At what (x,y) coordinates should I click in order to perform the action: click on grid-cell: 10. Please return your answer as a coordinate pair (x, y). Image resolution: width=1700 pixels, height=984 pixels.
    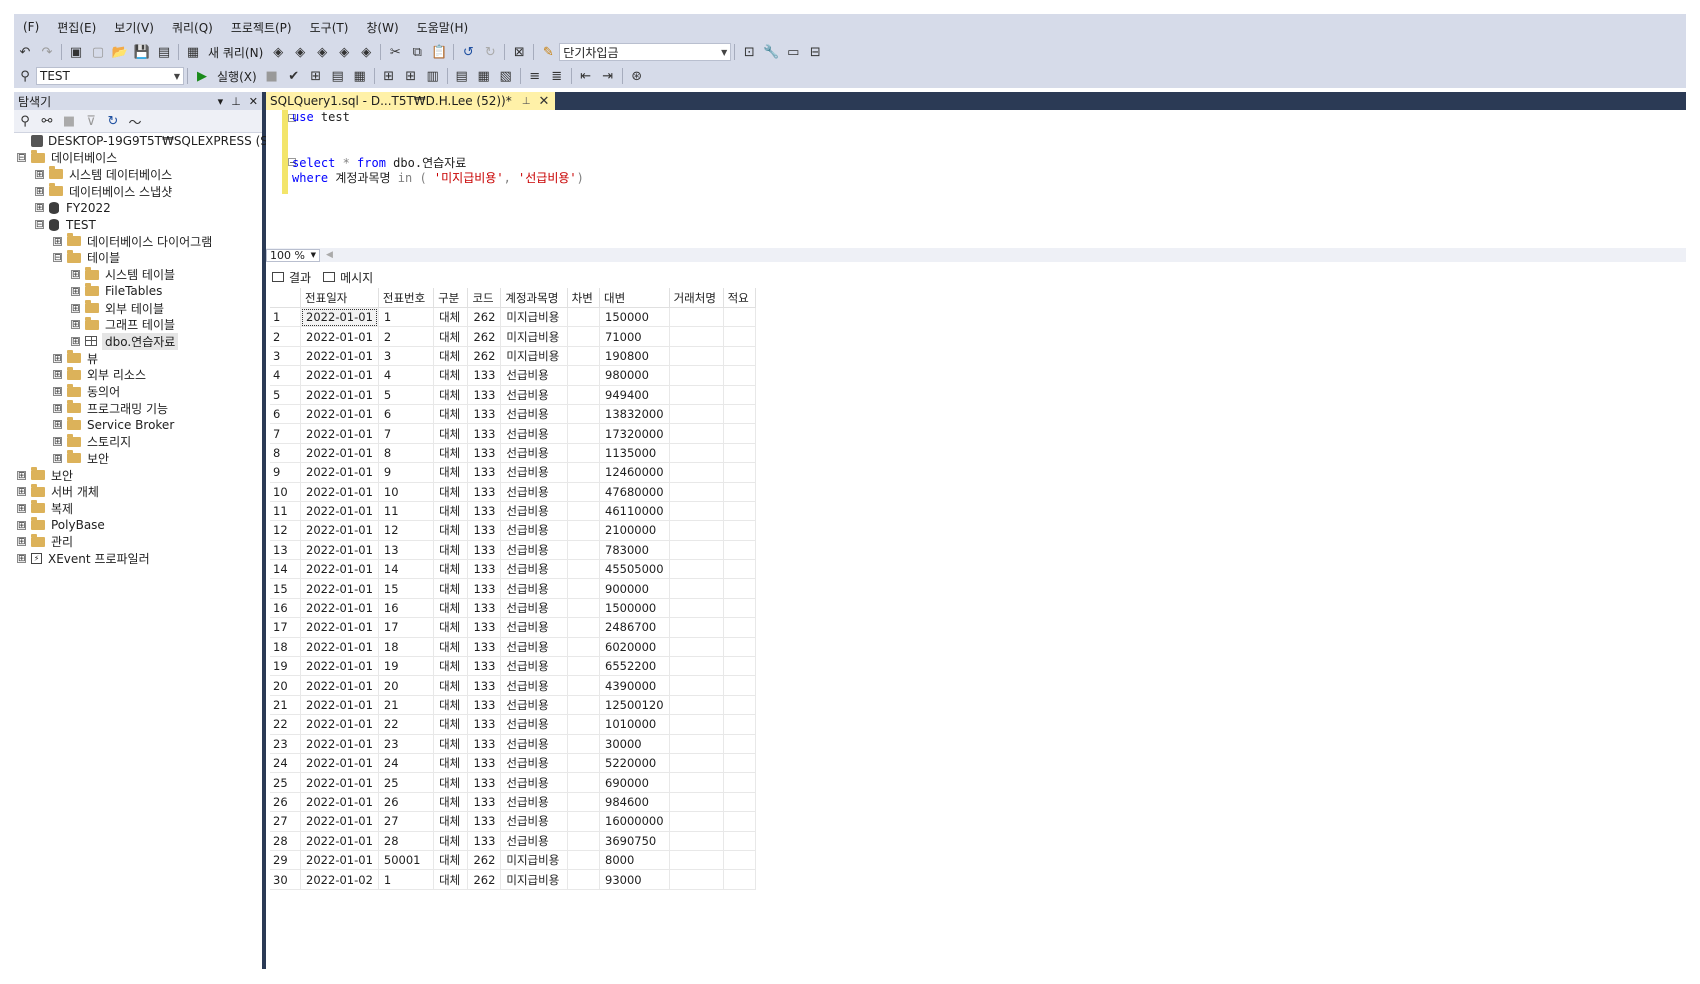
    Looking at the image, I should click on (406, 492).